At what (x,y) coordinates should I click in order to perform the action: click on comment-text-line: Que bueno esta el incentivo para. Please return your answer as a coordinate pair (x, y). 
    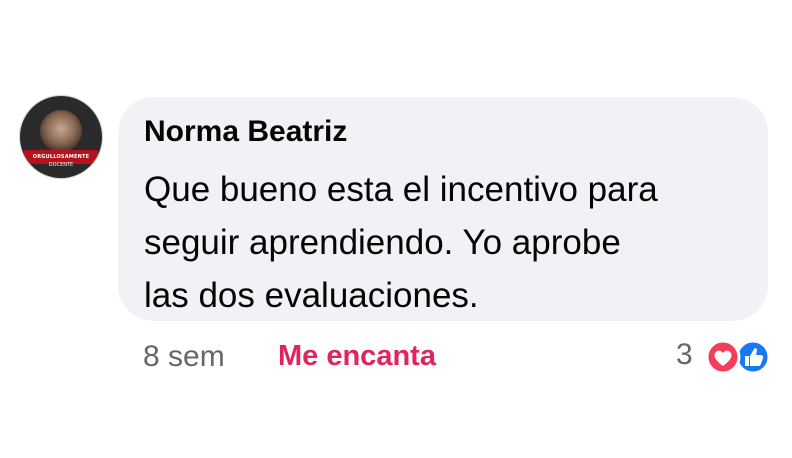
    Looking at the image, I should click on (401, 189).